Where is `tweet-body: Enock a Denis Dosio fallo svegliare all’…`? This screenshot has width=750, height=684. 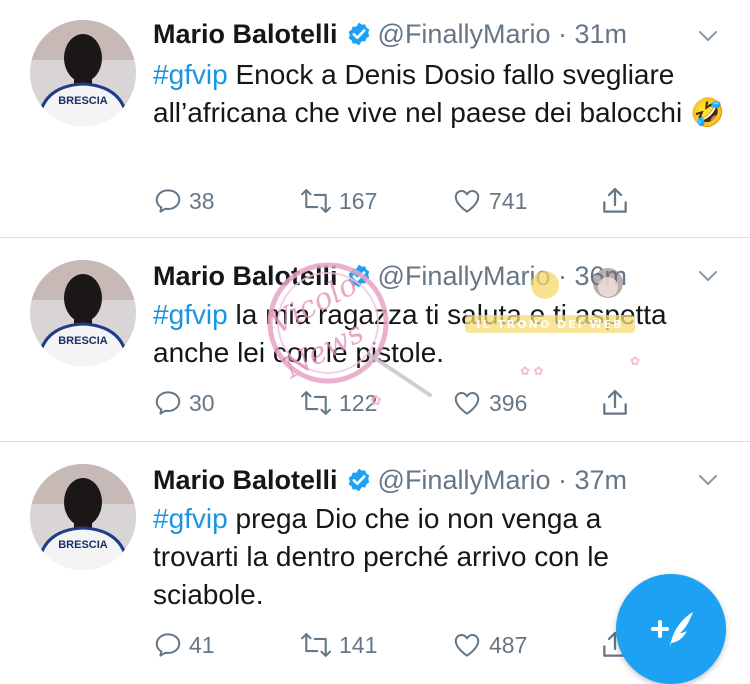 tweet-body: Enock a Denis Dosio fallo svegliare all’… is located at coordinates (439, 93).